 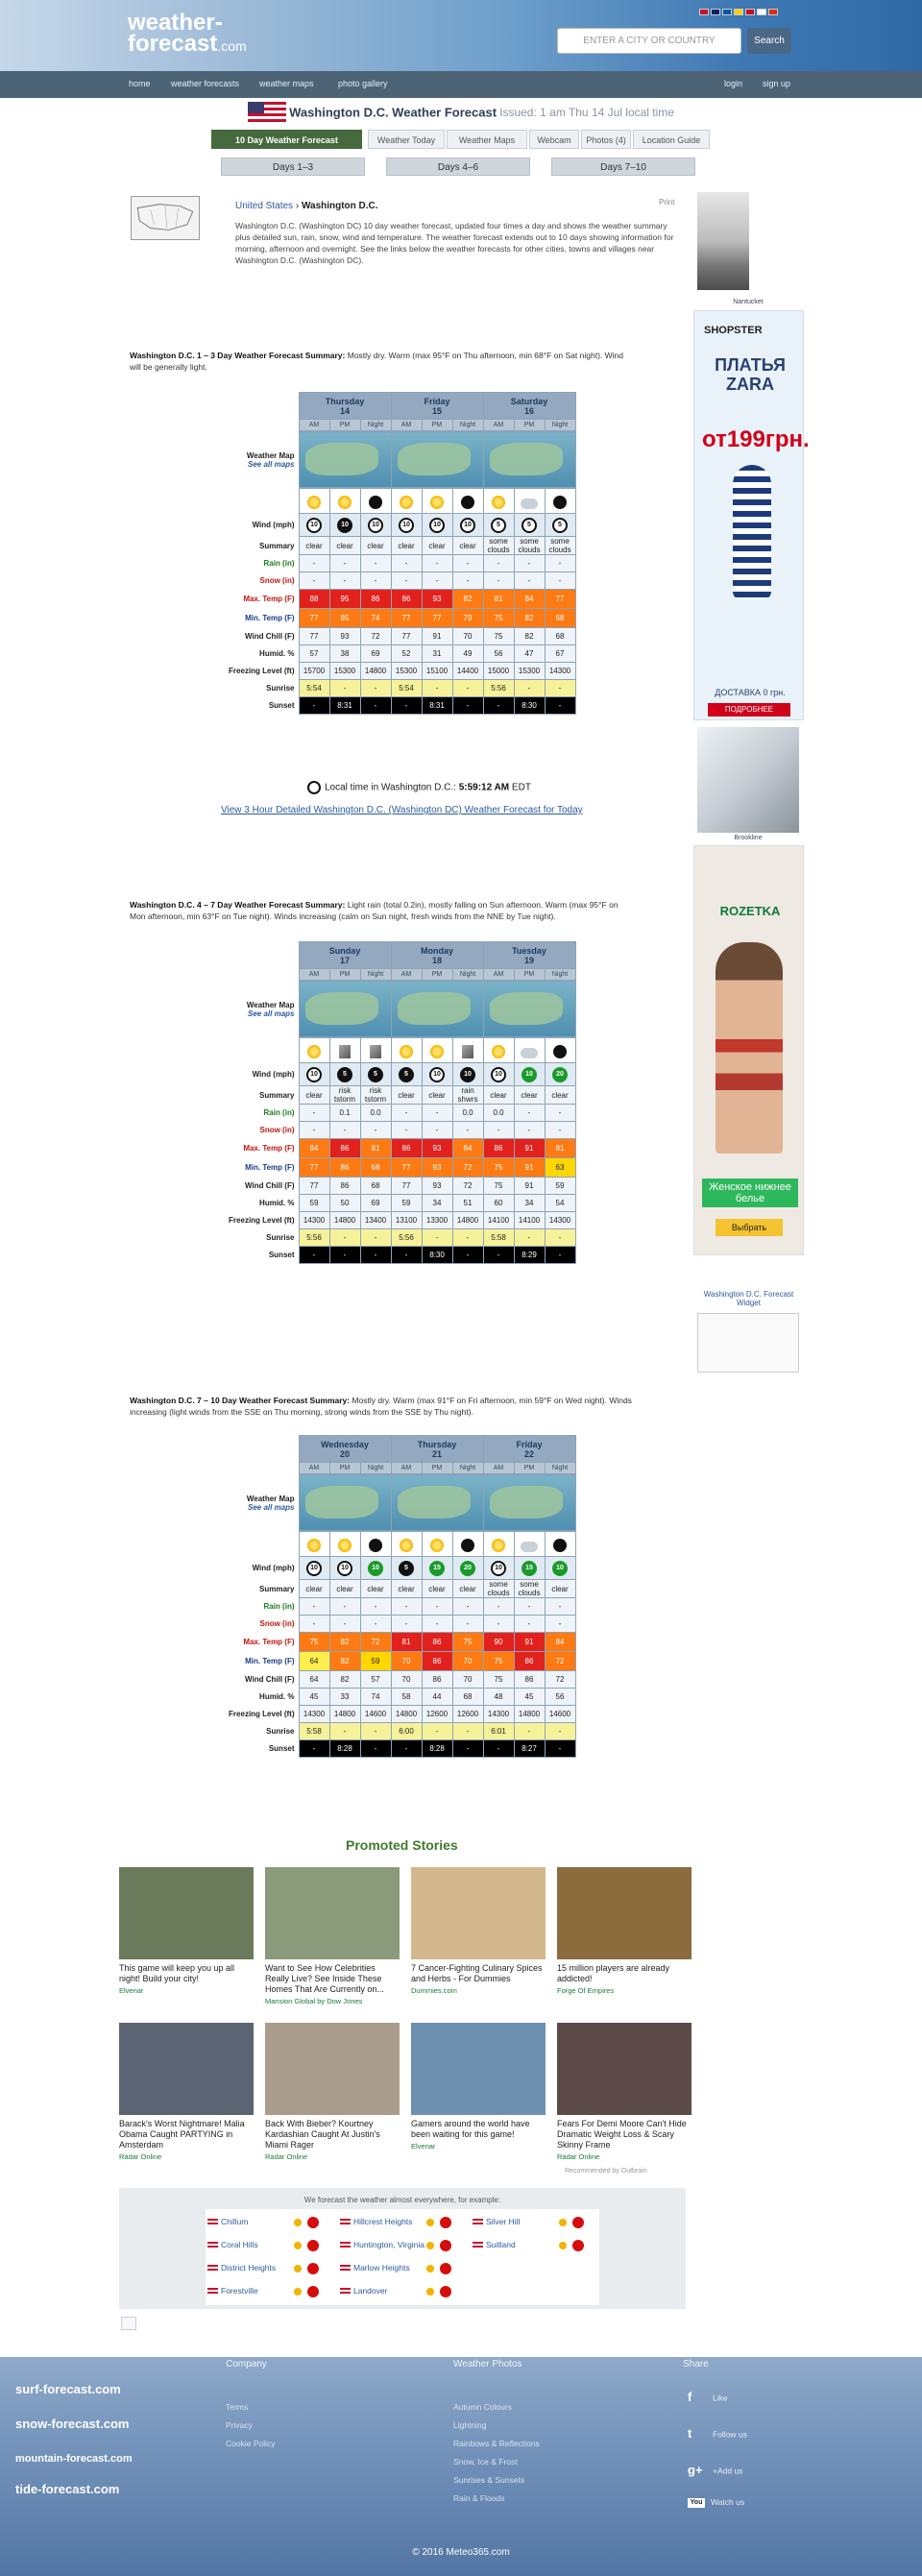 What do you see at coordinates (769, 41) in the screenshot?
I see `search-button: Search` at bounding box center [769, 41].